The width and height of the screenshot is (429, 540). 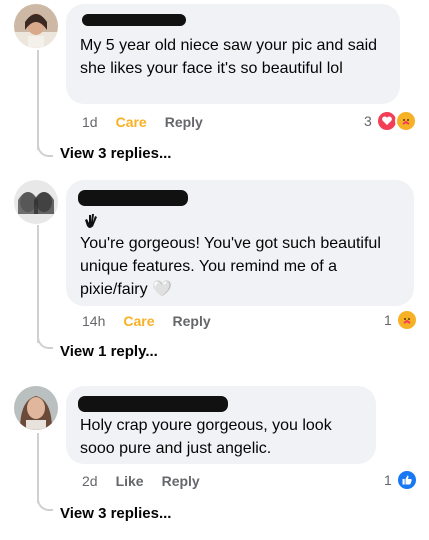 I want to click on comment-actions: 1d Care Reply, so click(x=142, y=122).